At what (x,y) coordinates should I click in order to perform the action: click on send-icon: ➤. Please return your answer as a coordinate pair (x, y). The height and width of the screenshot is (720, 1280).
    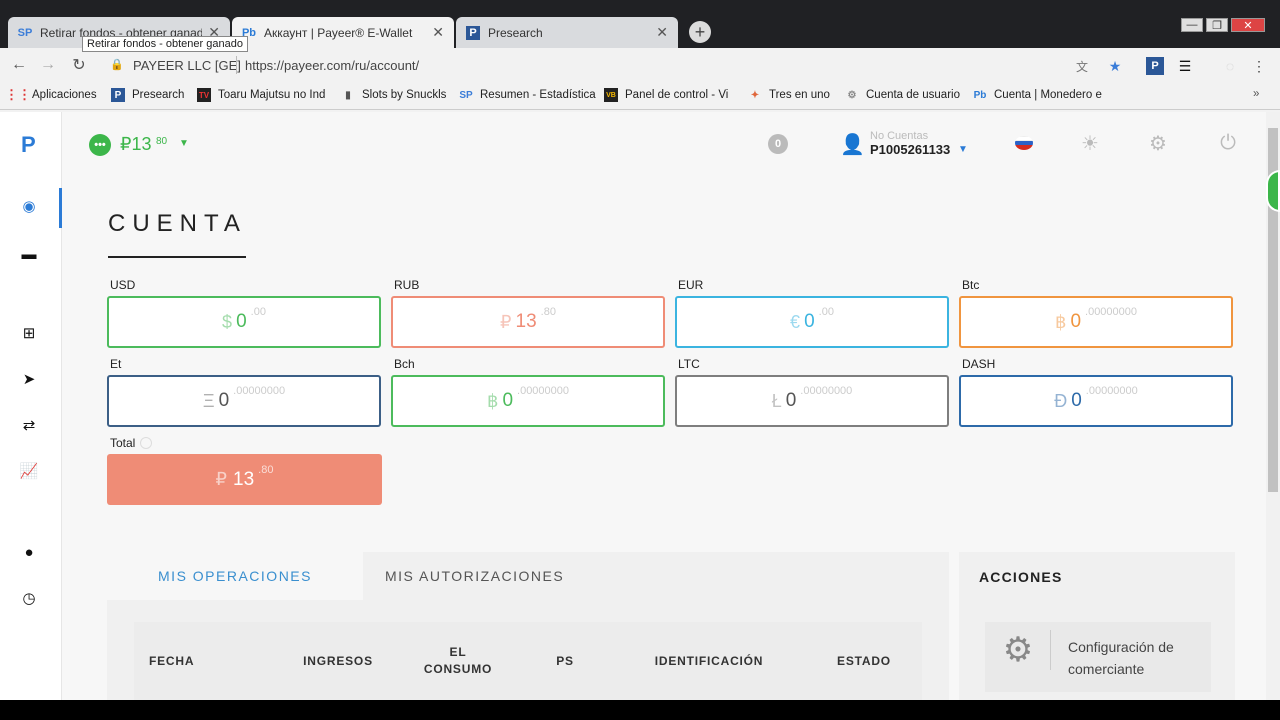
    Looking at the image, I should click on (29, 379).